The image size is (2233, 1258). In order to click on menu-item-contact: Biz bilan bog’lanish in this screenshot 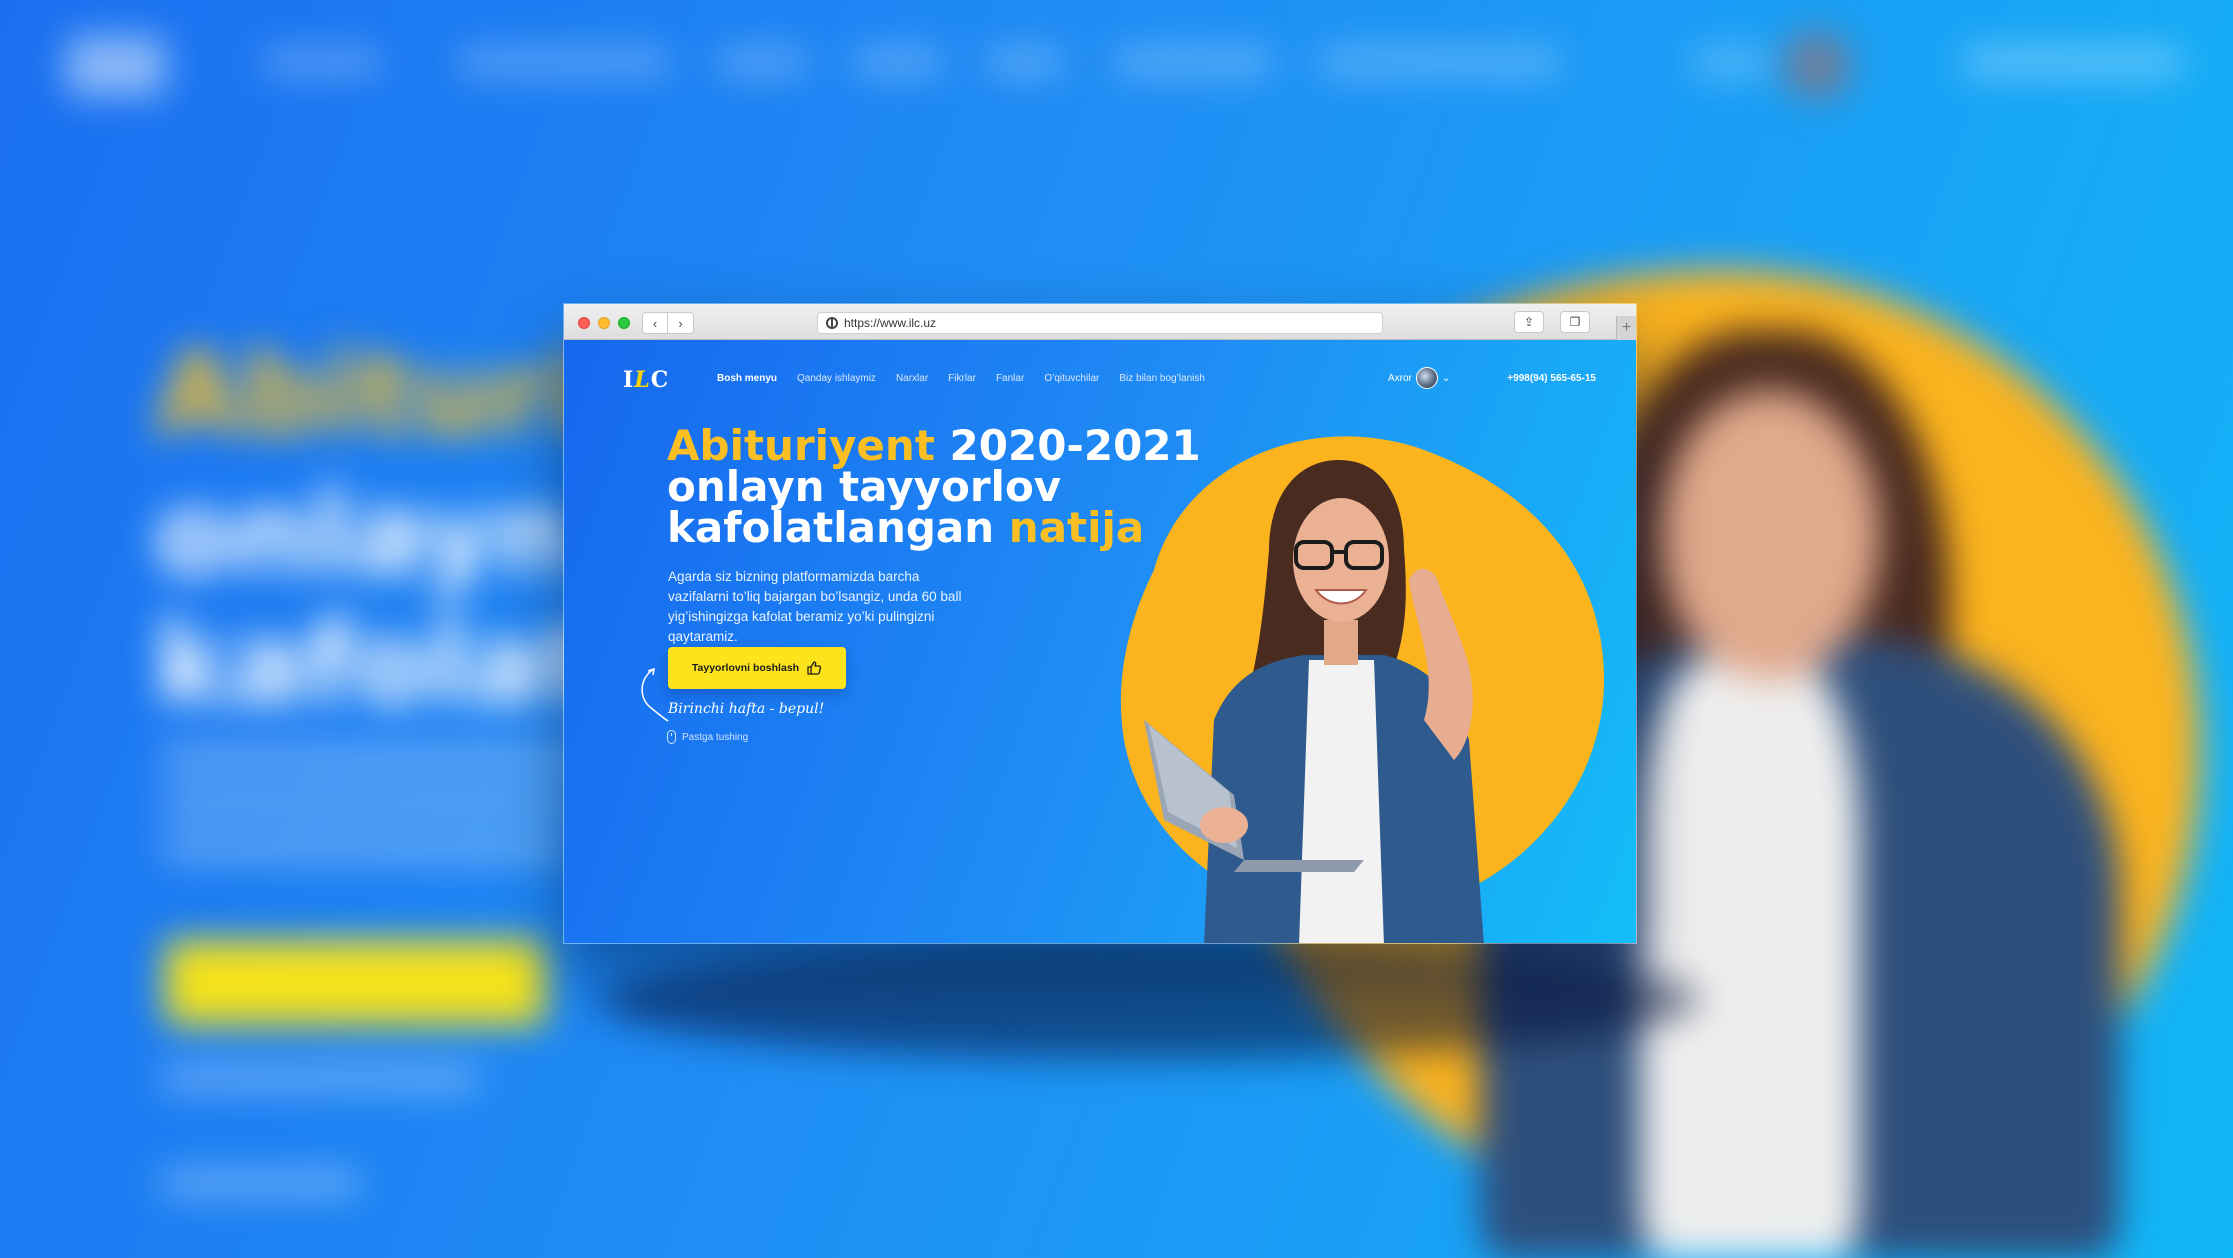, I will do `click(1162, 378)`.